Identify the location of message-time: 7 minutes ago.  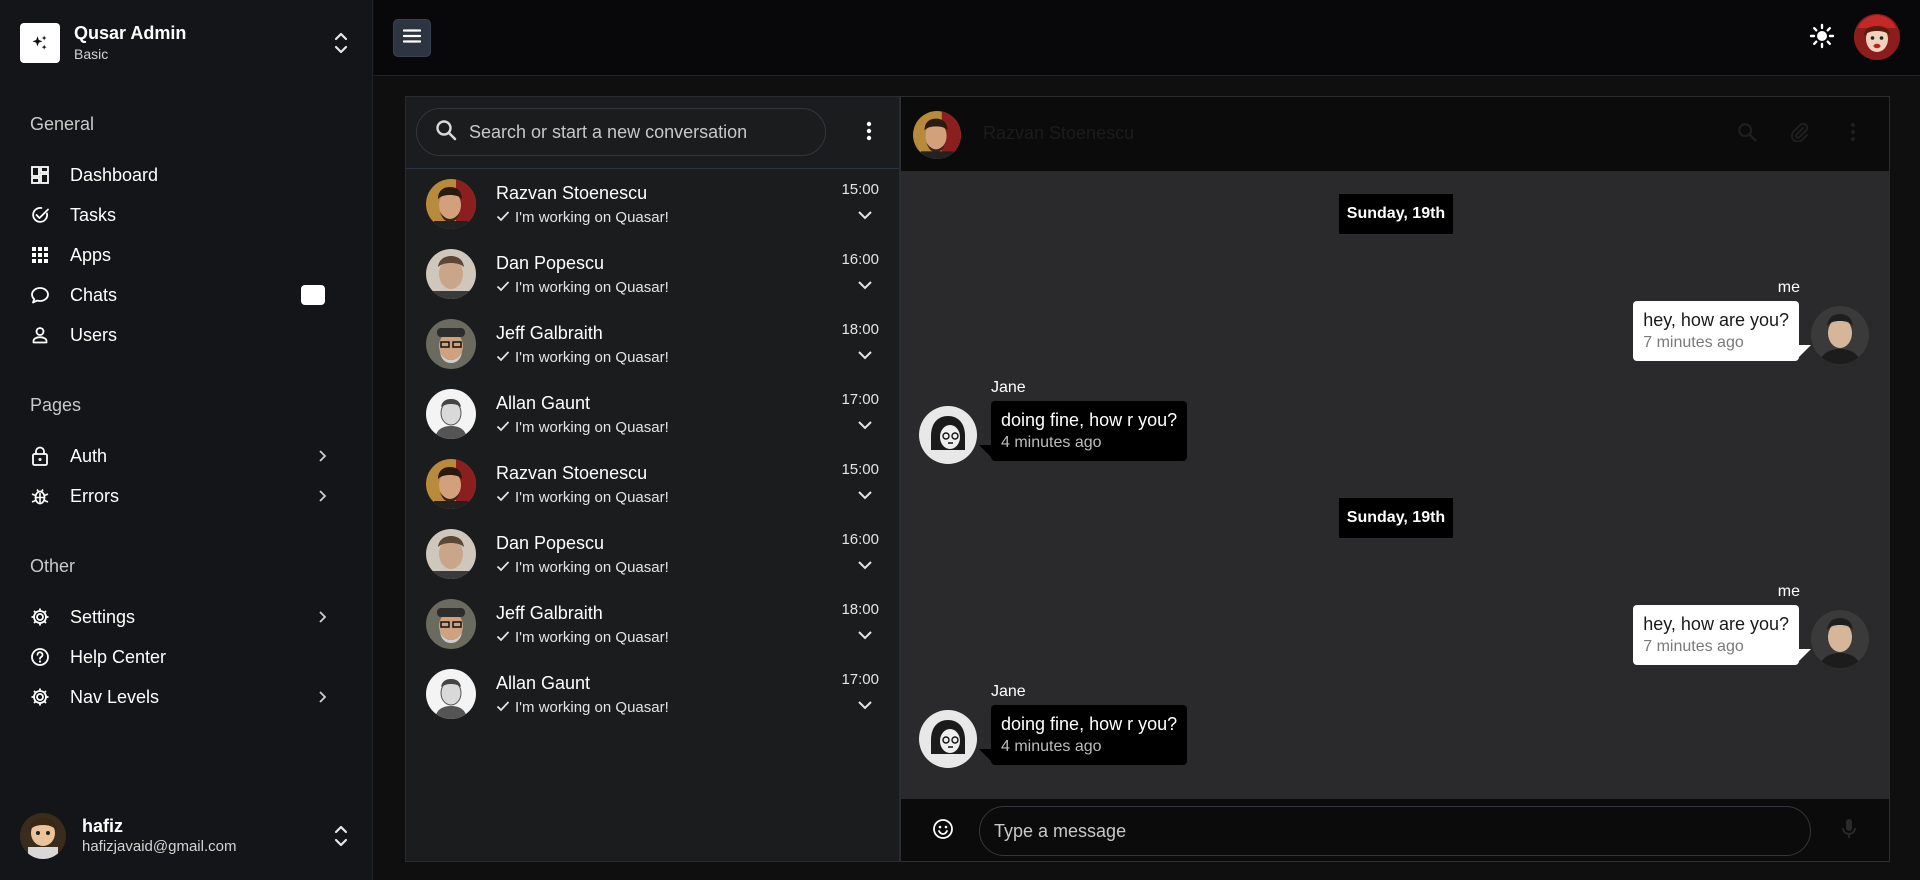
(1693, 646).